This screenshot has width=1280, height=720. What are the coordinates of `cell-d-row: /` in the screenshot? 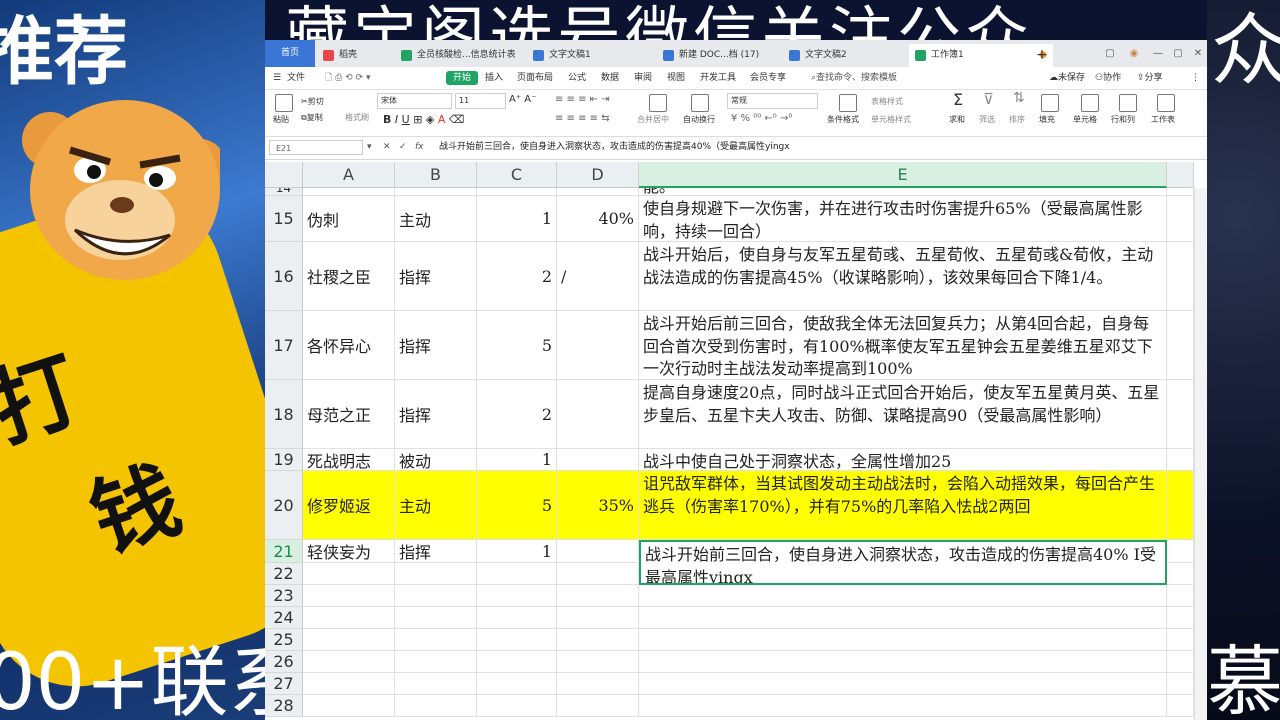 It's located at (598, 276).